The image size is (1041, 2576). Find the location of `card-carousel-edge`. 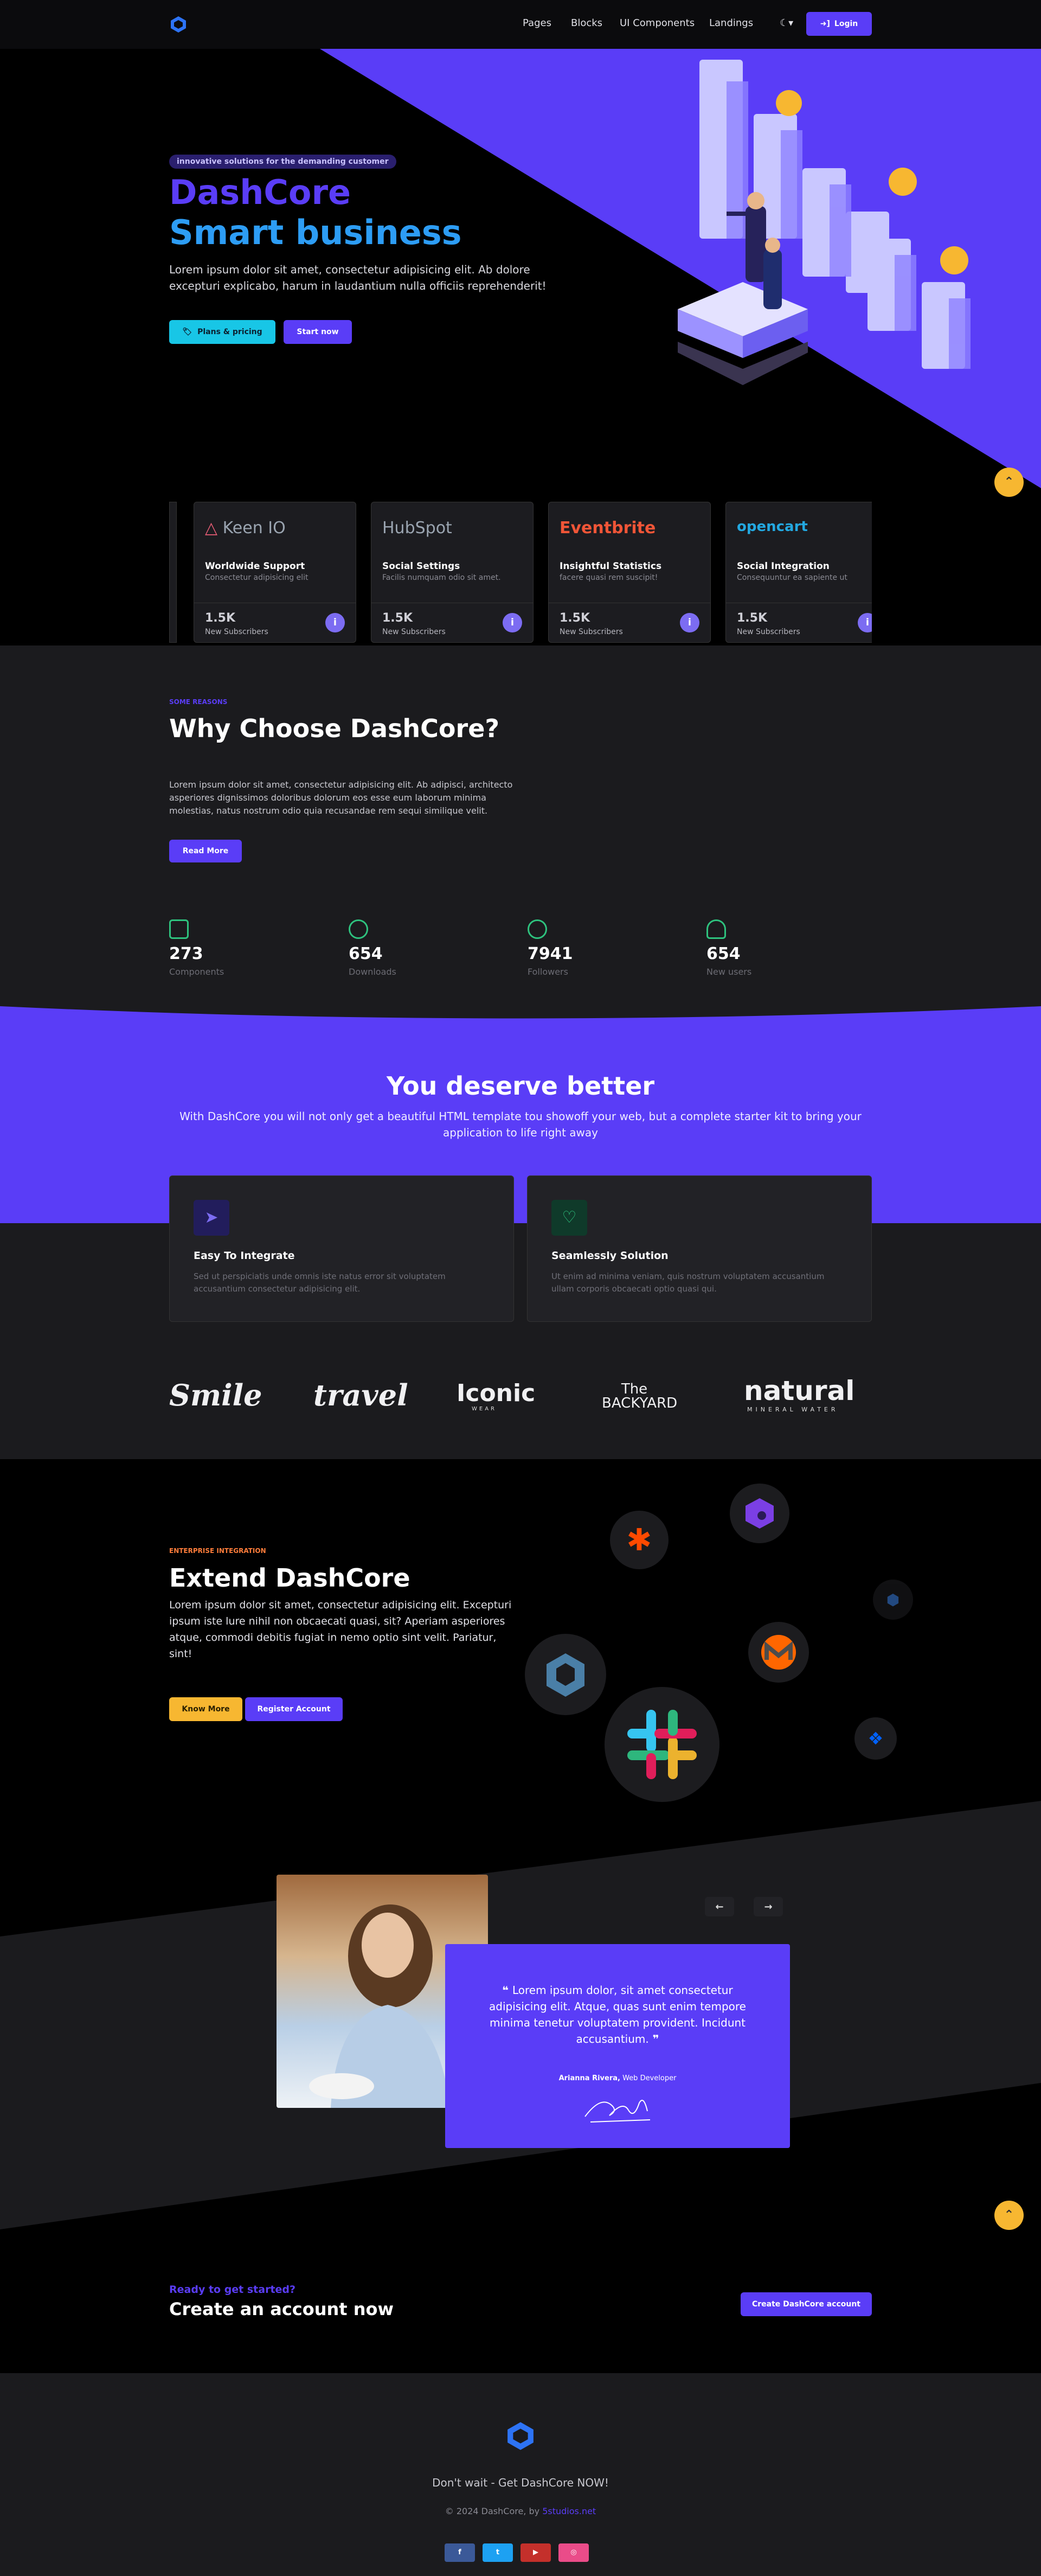

card-carousel-edge is located at coordinates (173, 572).